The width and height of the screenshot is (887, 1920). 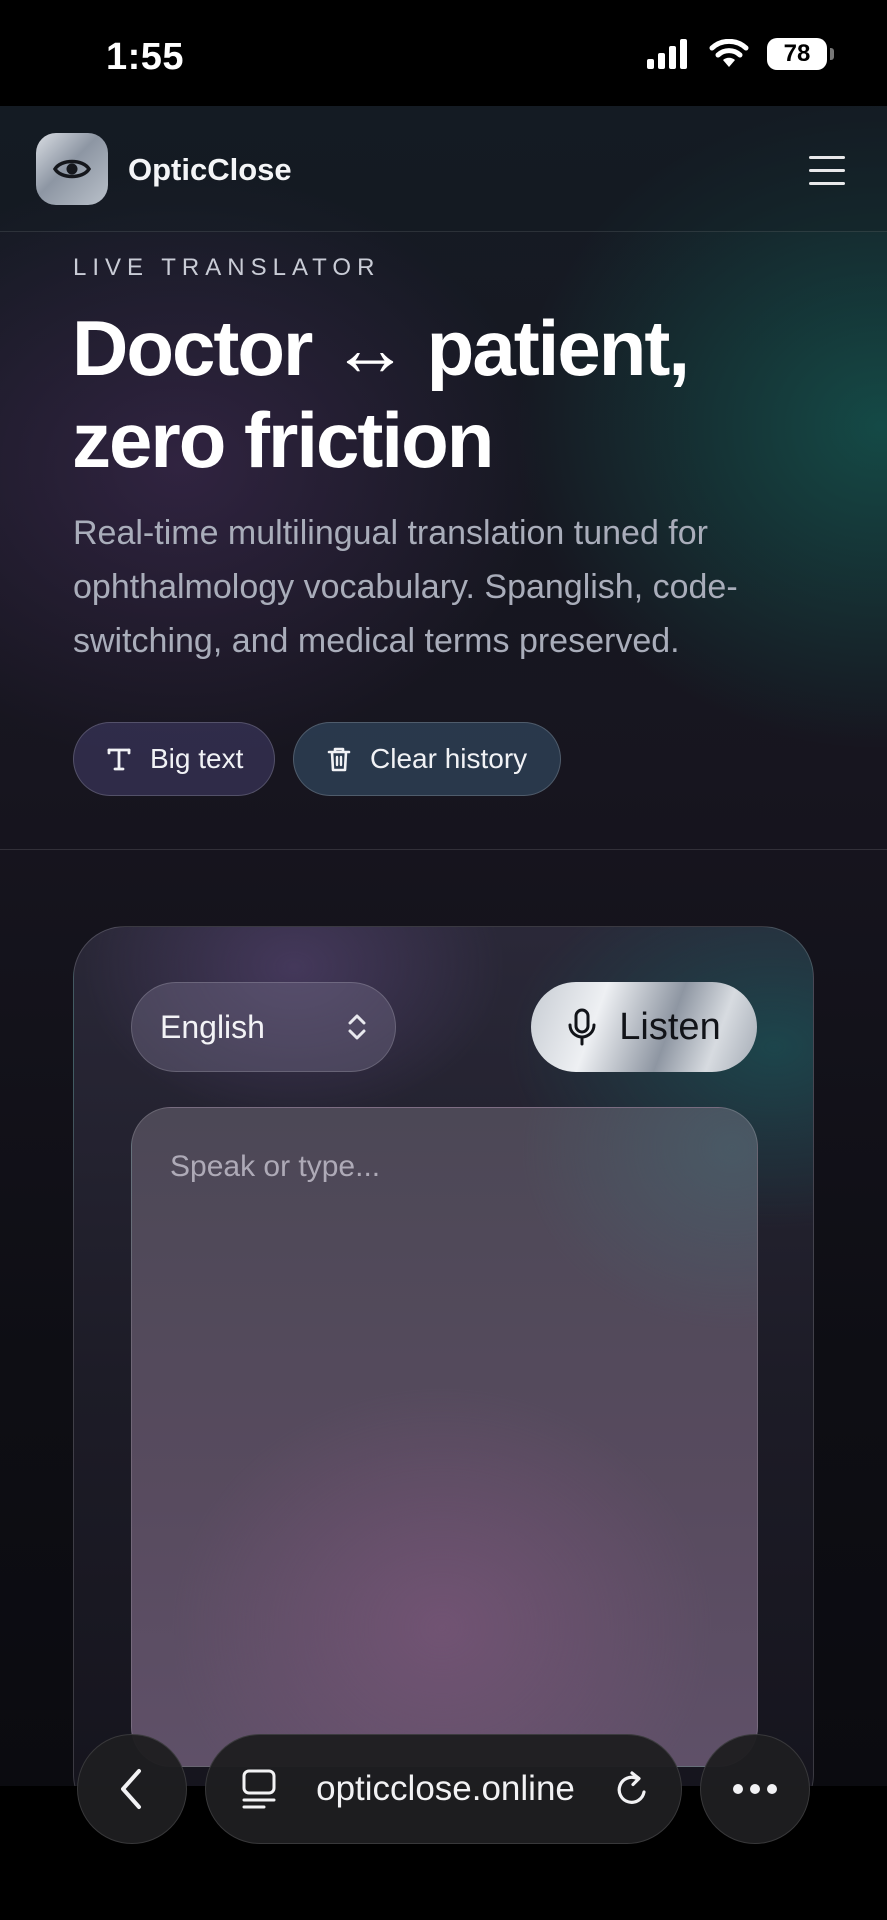 I want to click on chevron-up-down-icon, so click(x=357, y=1027).